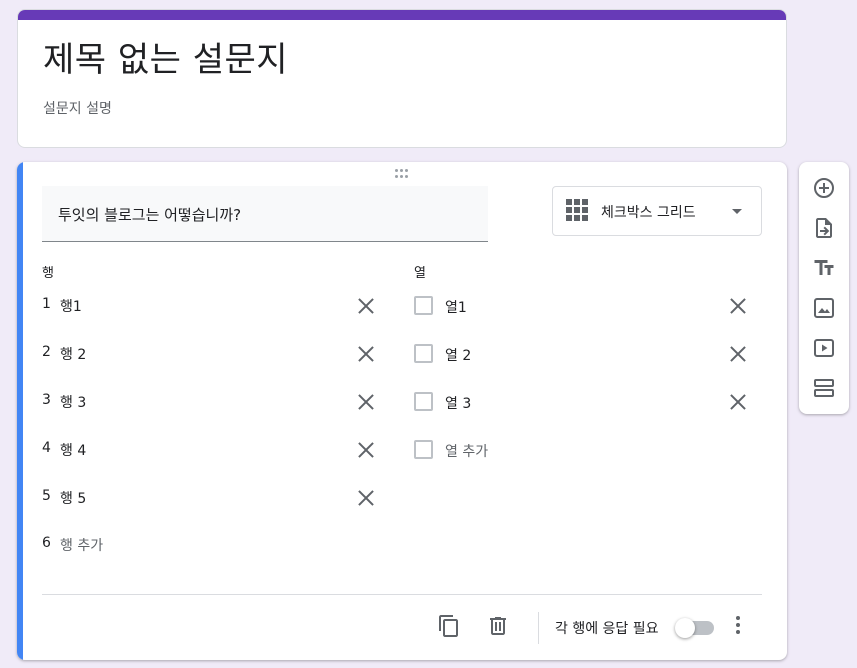 This screenshot has height=668, width=857. Describe the element at coordinates (20, 411) in the screenshot. I see `active-card-accent` at that location.